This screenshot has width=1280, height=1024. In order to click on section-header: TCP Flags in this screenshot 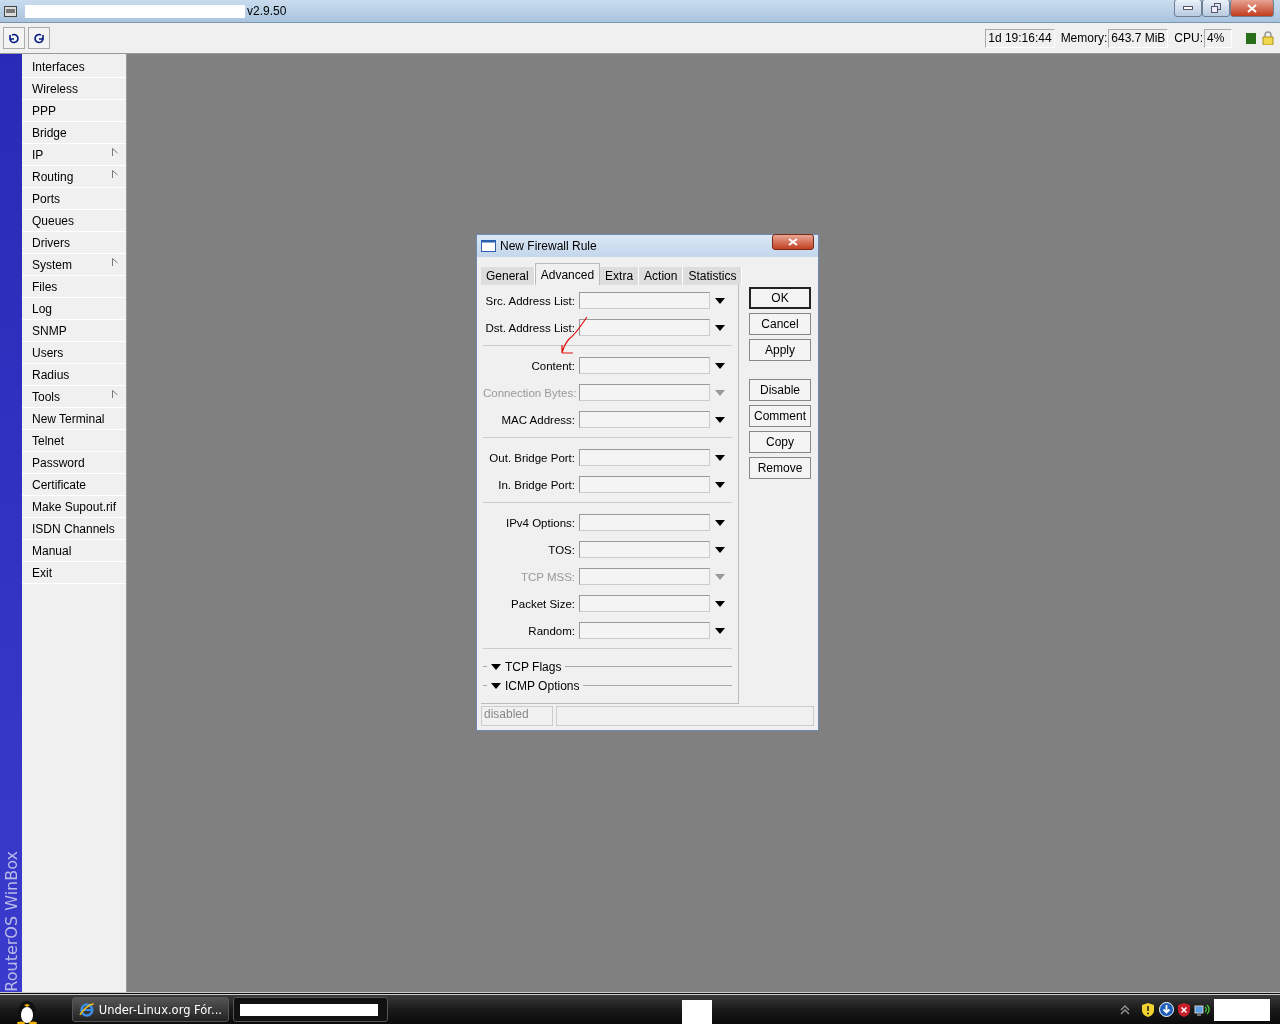, I will do `click(533, 666)`.